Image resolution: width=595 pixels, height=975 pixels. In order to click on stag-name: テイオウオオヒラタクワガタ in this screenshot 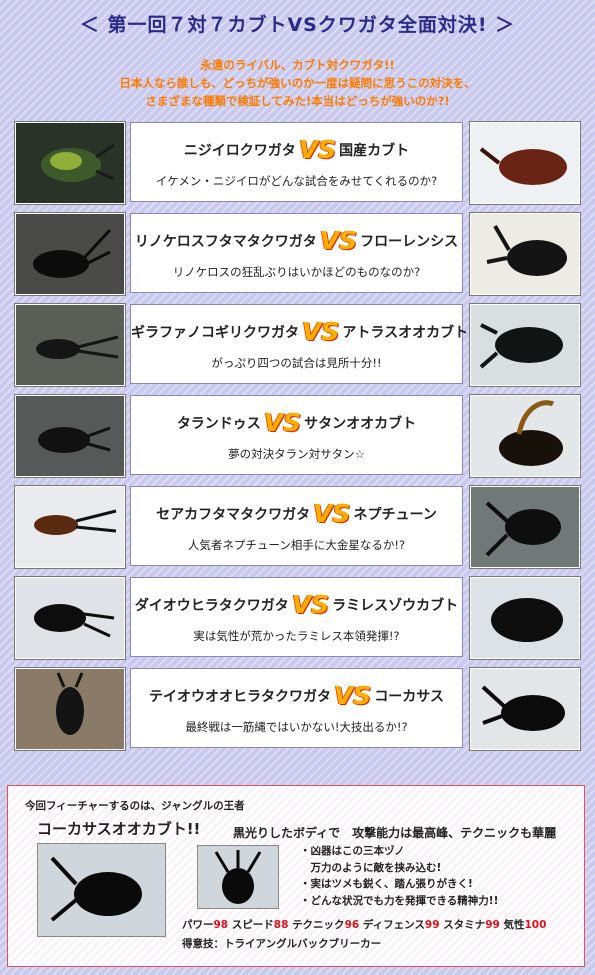, I will do `click(239, 697)`.